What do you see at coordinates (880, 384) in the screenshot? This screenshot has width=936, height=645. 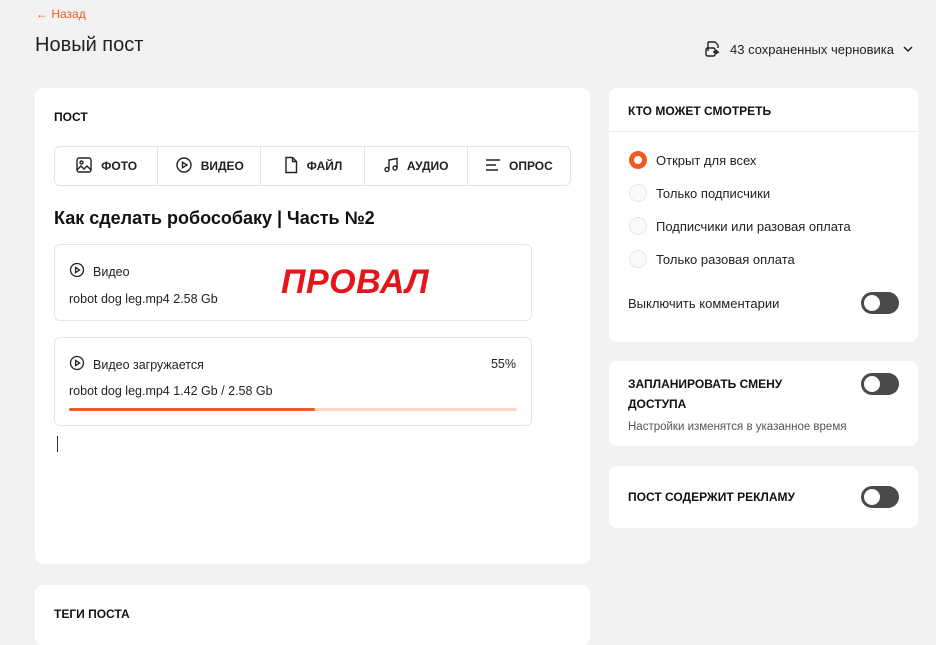 I see `schedule-toggle` at bounding box center [880, 384].